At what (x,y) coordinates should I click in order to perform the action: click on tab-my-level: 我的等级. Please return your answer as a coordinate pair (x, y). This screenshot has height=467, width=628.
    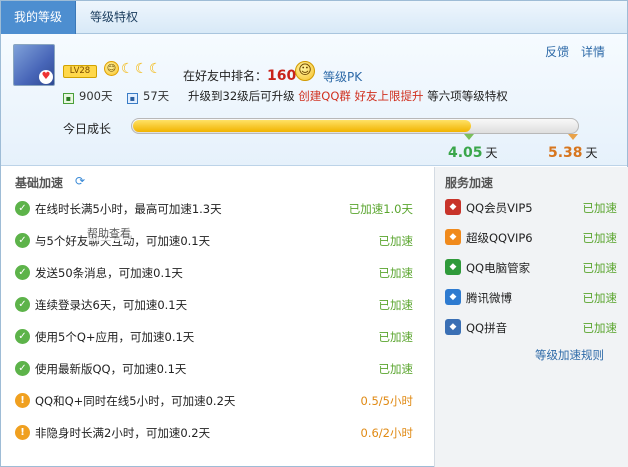
    Looking at the image, I should click on (39, 17).